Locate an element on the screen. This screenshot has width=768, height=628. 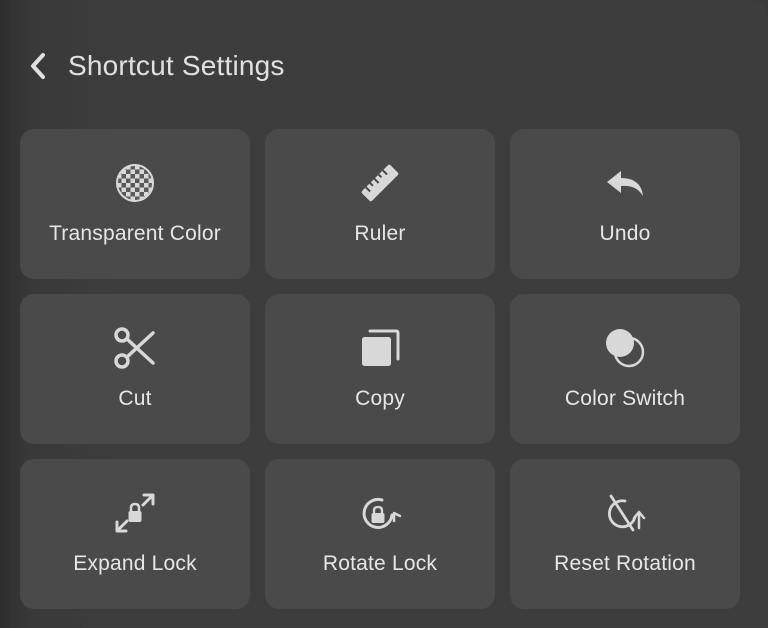
undo-tile: Undo is located at coordinates (625, 204).